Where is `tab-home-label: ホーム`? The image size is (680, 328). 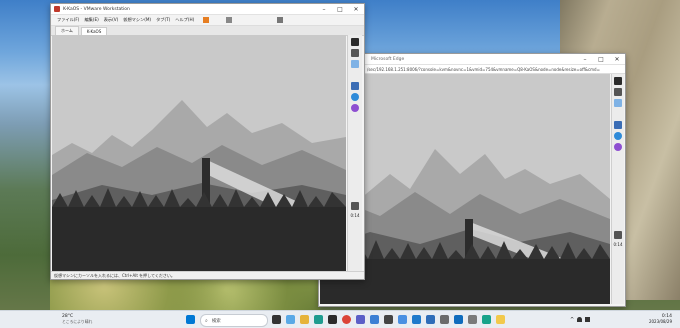 tab-home-label: ホーム is located at coordinates (67, 30).